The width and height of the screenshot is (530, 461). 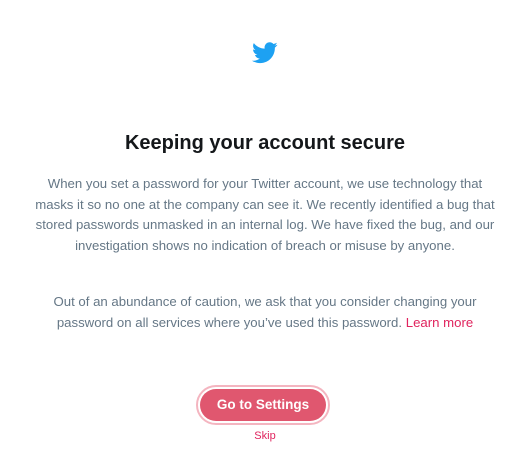 What do you see at coordinates (439, 322) in the screenshot?
I see `learn-more-link: Learn more` at bounding box center [439, 322].